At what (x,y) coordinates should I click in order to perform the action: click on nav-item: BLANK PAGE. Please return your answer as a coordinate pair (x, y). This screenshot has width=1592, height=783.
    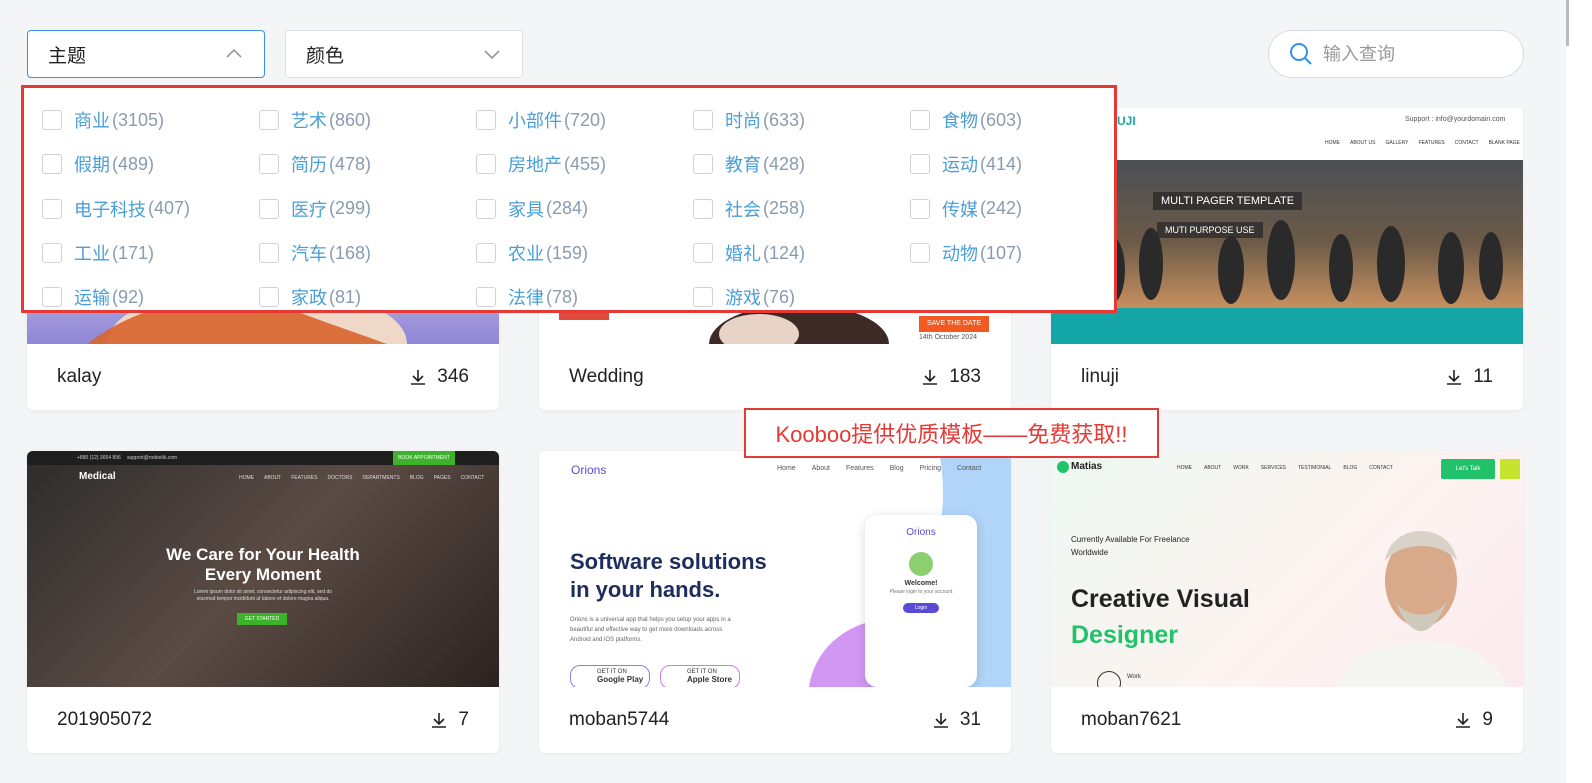
    Looking at the image, I should click on (1504, 143).